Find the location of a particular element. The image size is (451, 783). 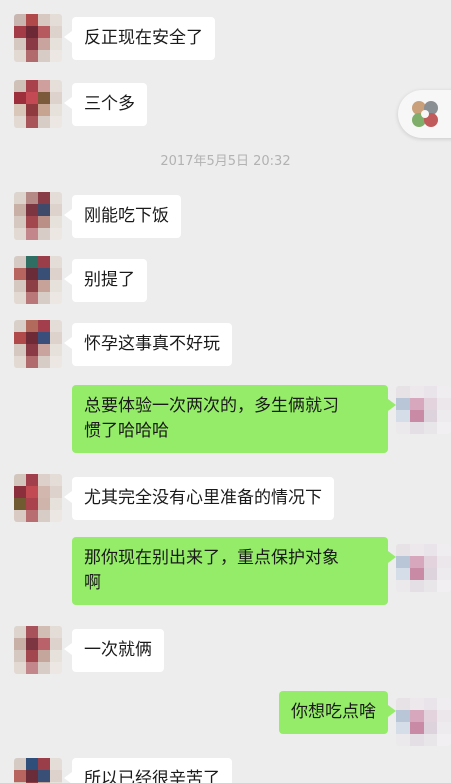

received-message-bubble: 反正现在安全了 is located at coordinates (139, 38).